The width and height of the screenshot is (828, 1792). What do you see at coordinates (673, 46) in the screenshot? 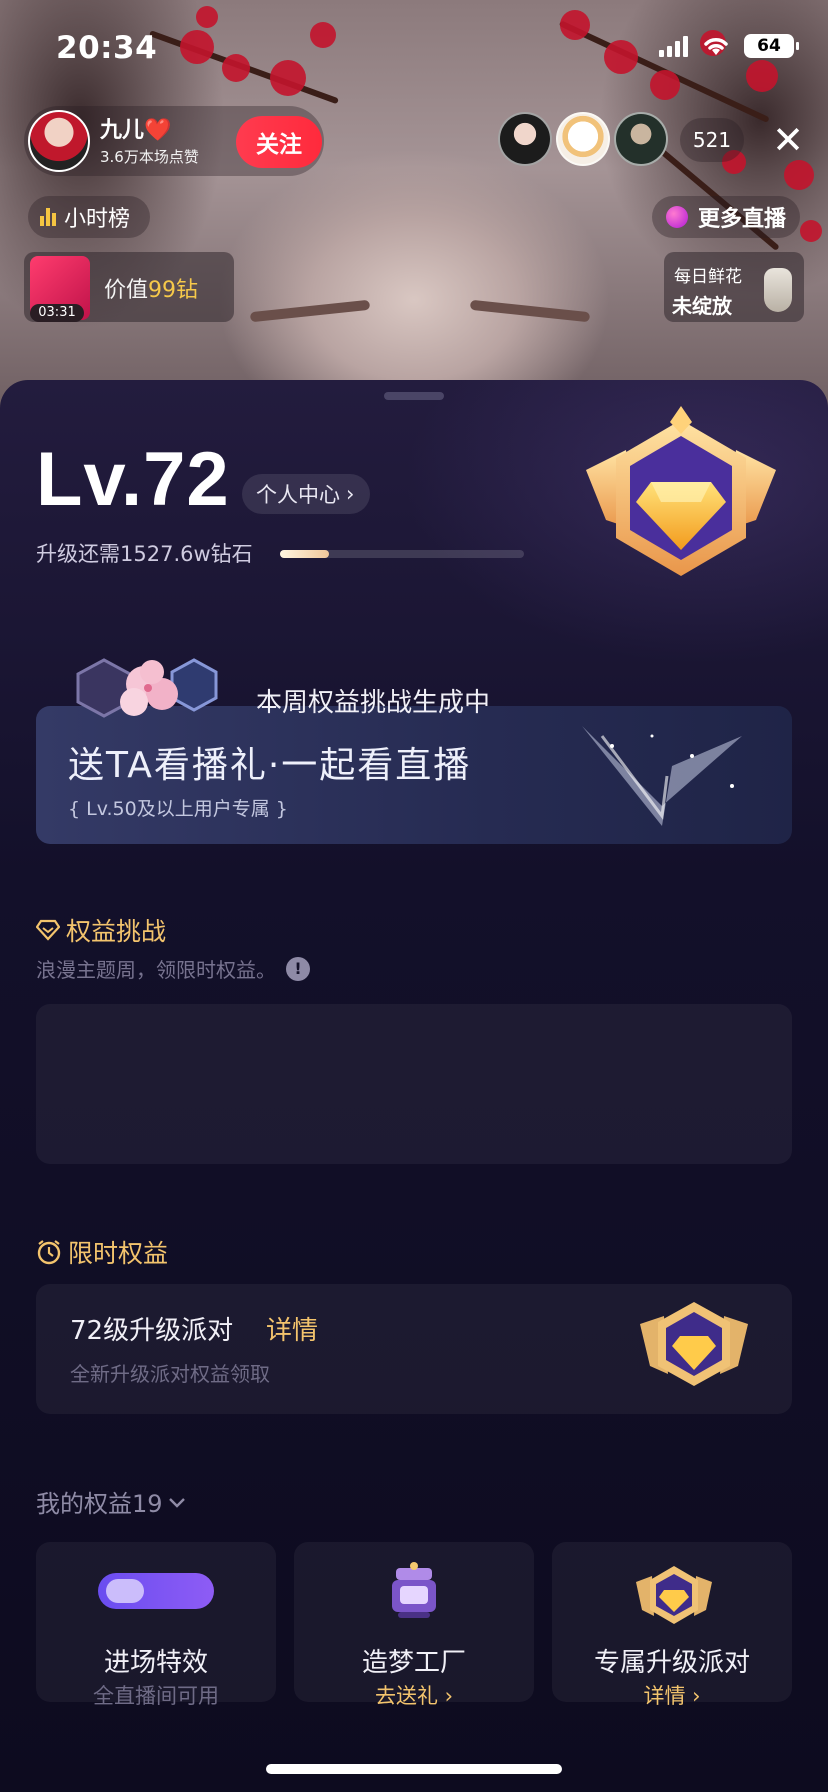
I see `signal-icon` at bounding box center [673, 46].